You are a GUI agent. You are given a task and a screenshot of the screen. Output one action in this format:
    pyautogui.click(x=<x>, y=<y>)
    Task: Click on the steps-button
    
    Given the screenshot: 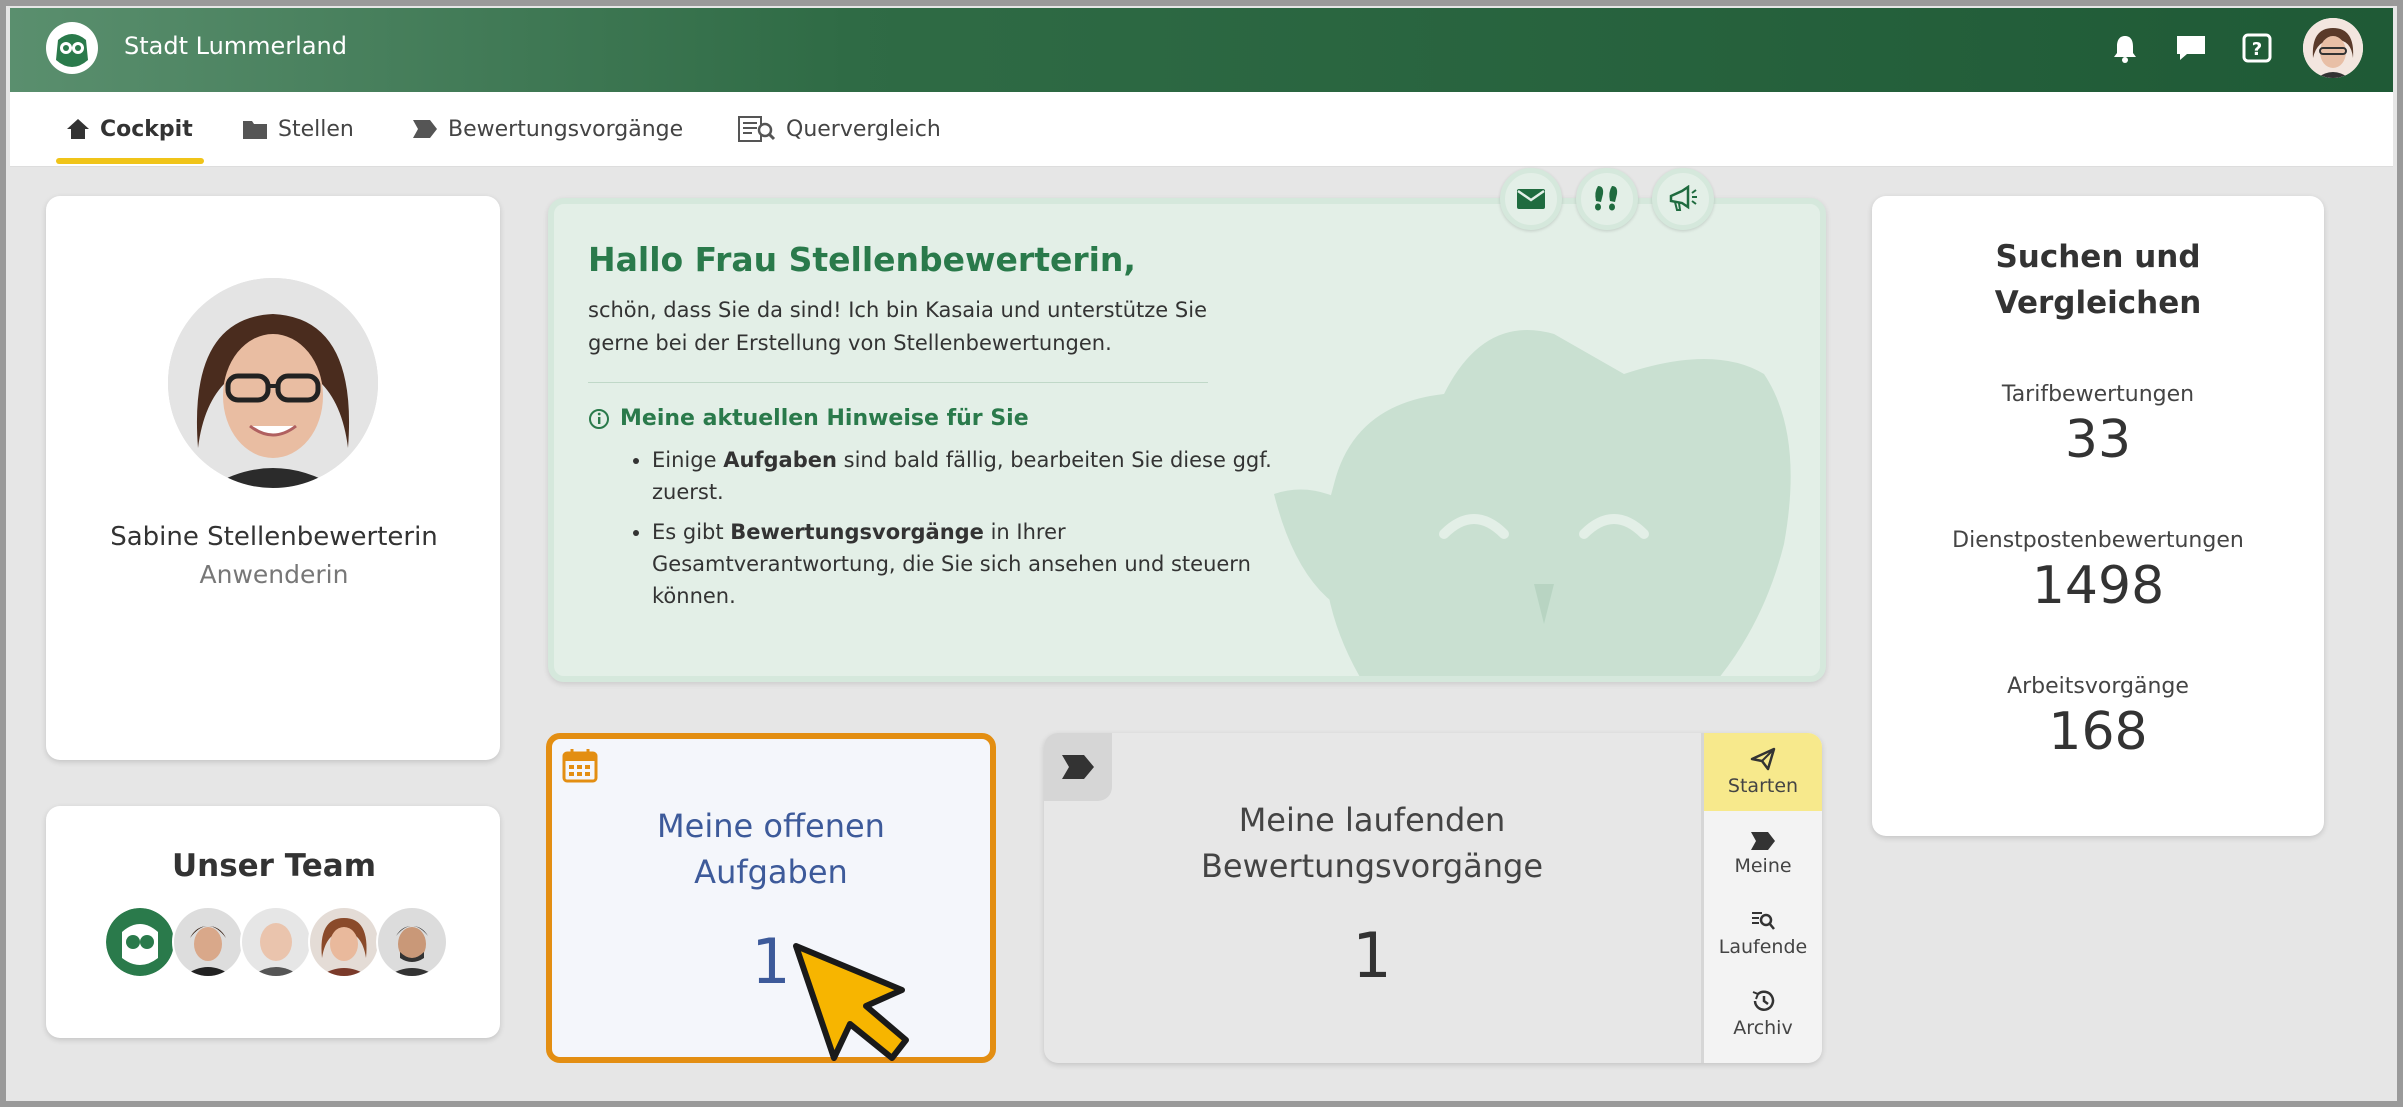 What is the action you would take?
    pyautogui.click(x=1607, y=199)
    